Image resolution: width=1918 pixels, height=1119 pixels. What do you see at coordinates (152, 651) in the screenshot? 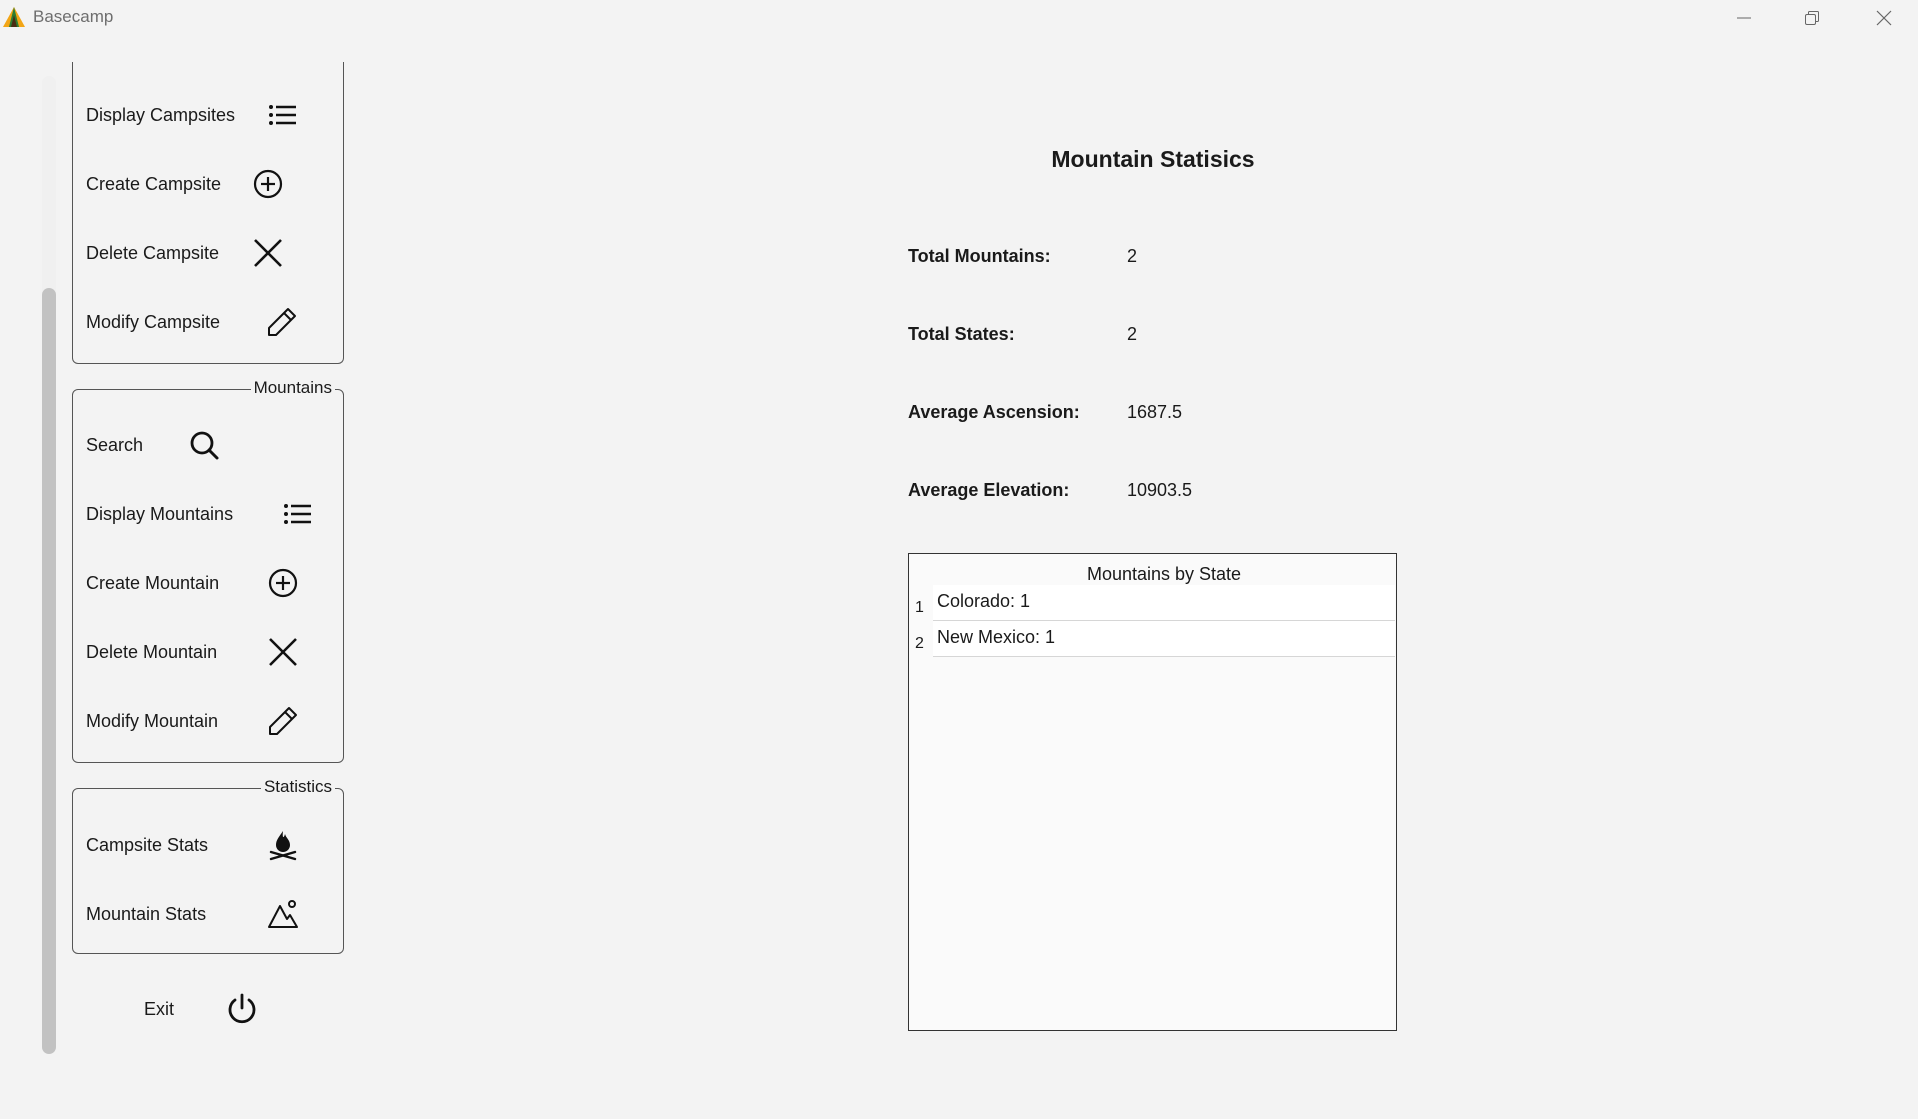
I see `delete-mountain-label: Delete Mountain` at bounding box center [152, 651].